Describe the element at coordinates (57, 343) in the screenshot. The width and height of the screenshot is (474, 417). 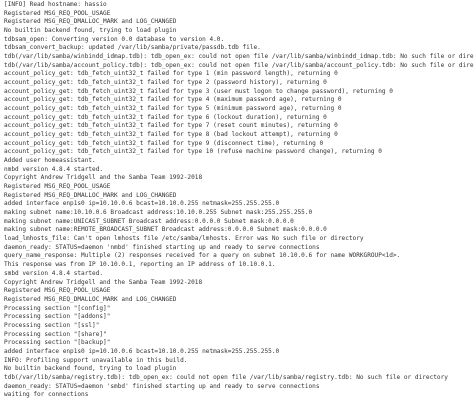
I see `log-line: Processing section "[backup]"` at that location.